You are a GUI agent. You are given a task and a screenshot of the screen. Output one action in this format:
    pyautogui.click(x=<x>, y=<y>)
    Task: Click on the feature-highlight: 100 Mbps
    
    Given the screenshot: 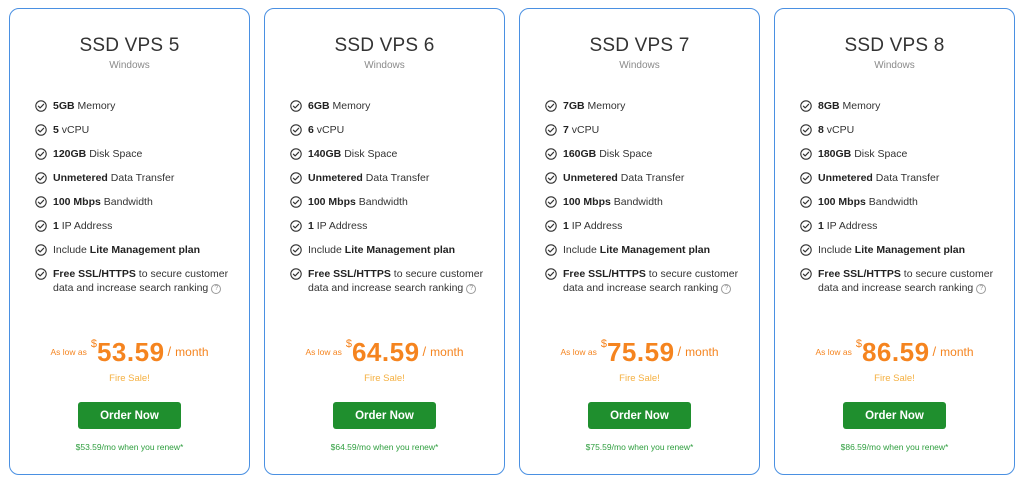 What is the action you would take?
    pyautogui.click(x=587, y=202)
    